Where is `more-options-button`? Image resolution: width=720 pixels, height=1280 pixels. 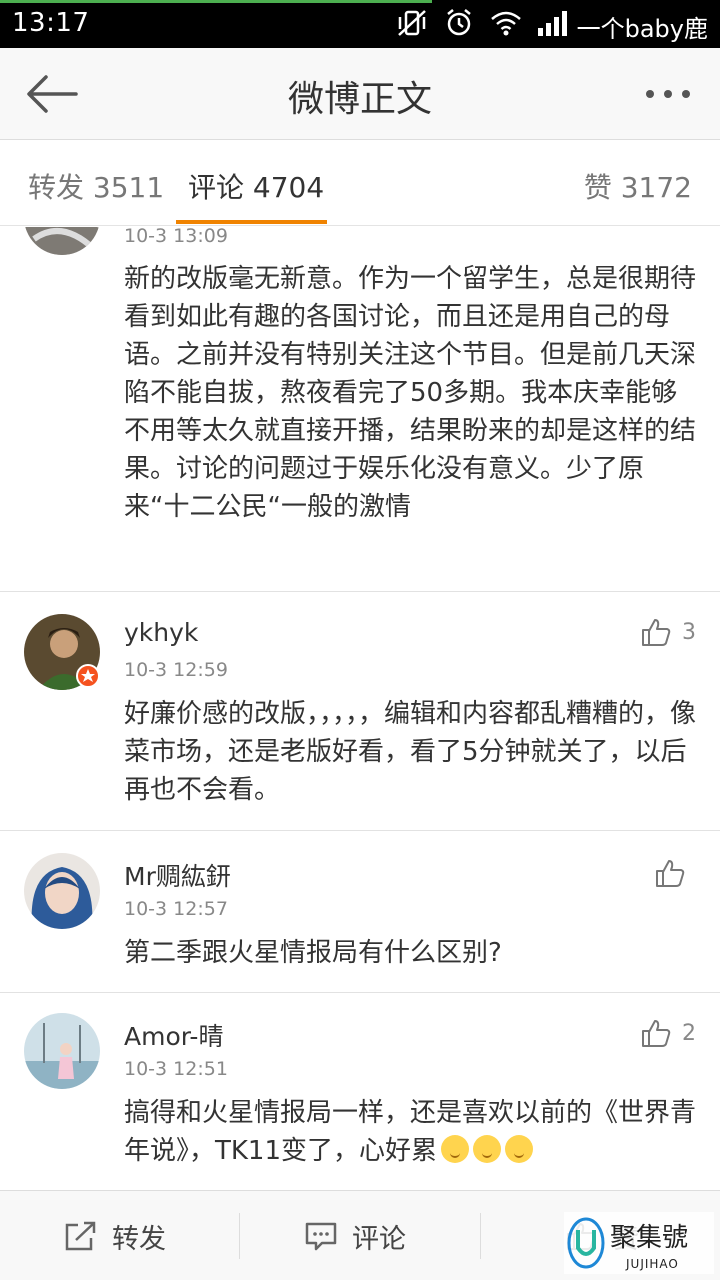
more-options-button is located at coordinates (668, 94).